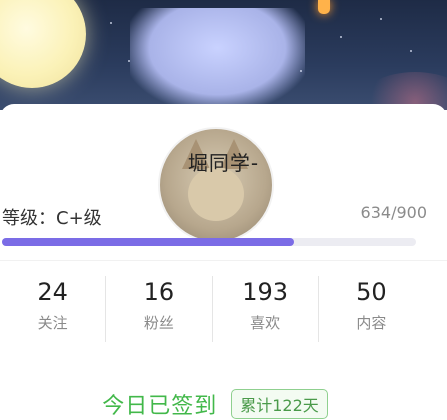 Image resolution: width=447 pixels, height=420 pixels. I want to click on checkin-streak-badge: 累计122天, so click(279, 404).